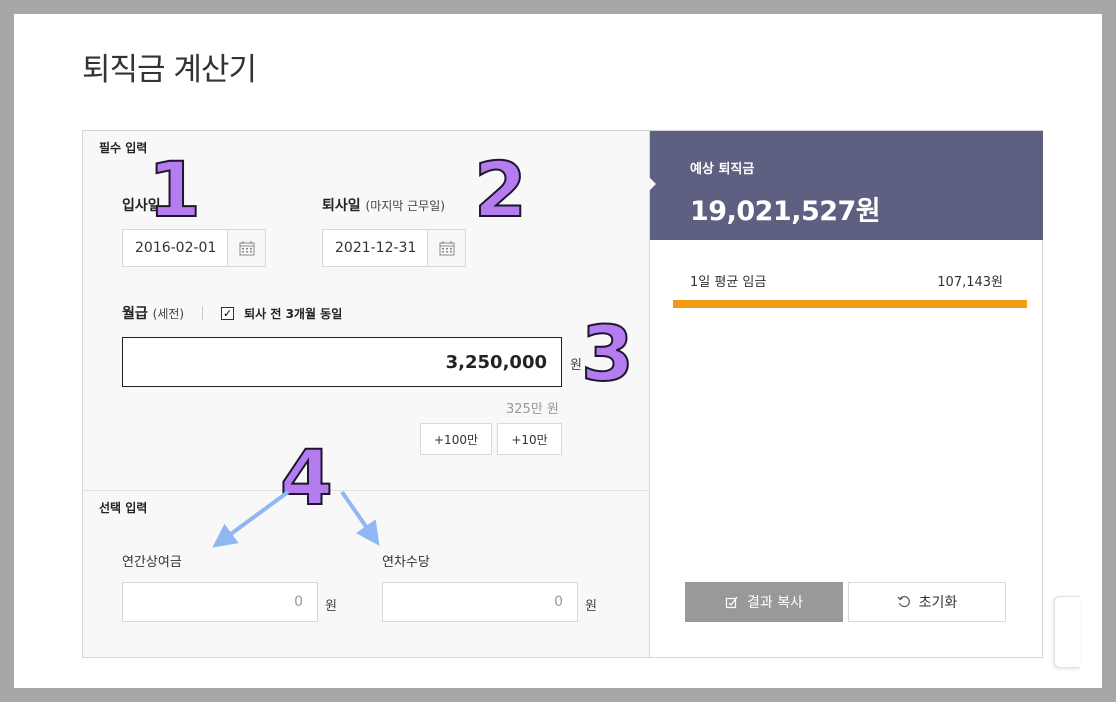 This screenshot has width=1116, height=702. I want to click on annotation-arrows, so click(296, 519).